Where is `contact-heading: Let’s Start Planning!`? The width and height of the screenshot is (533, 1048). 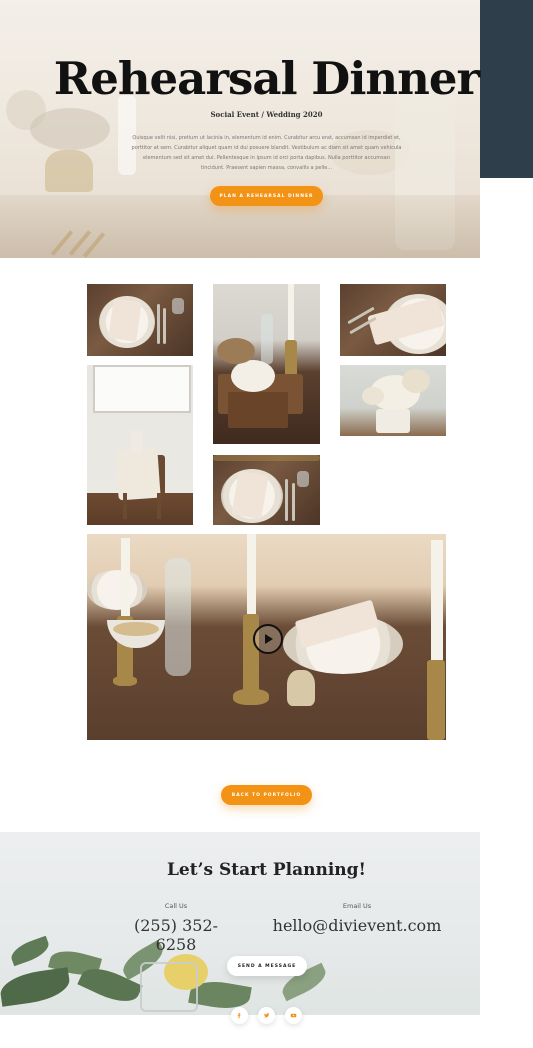
contact-heading: Let’s Start Planning! is located at coordinates (266, 870).